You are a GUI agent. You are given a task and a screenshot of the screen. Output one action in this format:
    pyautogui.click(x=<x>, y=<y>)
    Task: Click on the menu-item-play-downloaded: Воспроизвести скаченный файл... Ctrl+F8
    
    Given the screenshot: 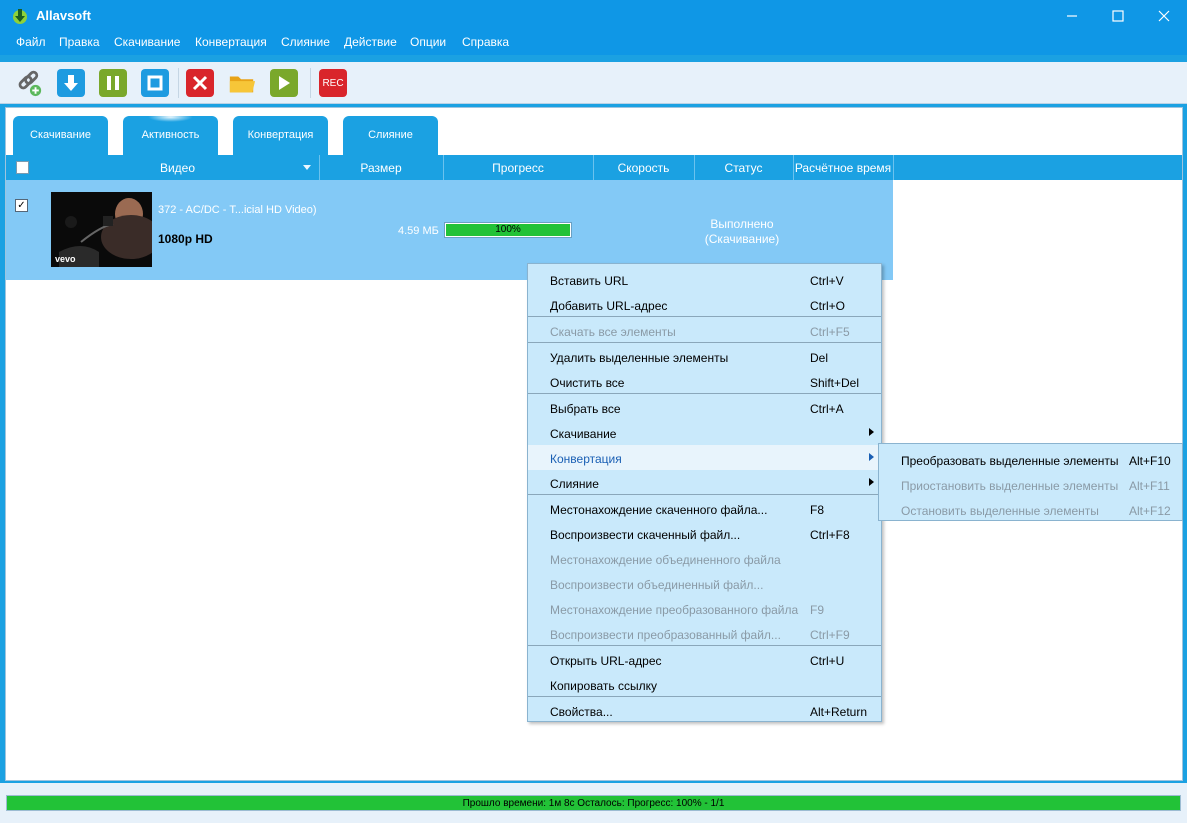 What is the action you would take?
    pyautogui.click(x=704, y=533)
    